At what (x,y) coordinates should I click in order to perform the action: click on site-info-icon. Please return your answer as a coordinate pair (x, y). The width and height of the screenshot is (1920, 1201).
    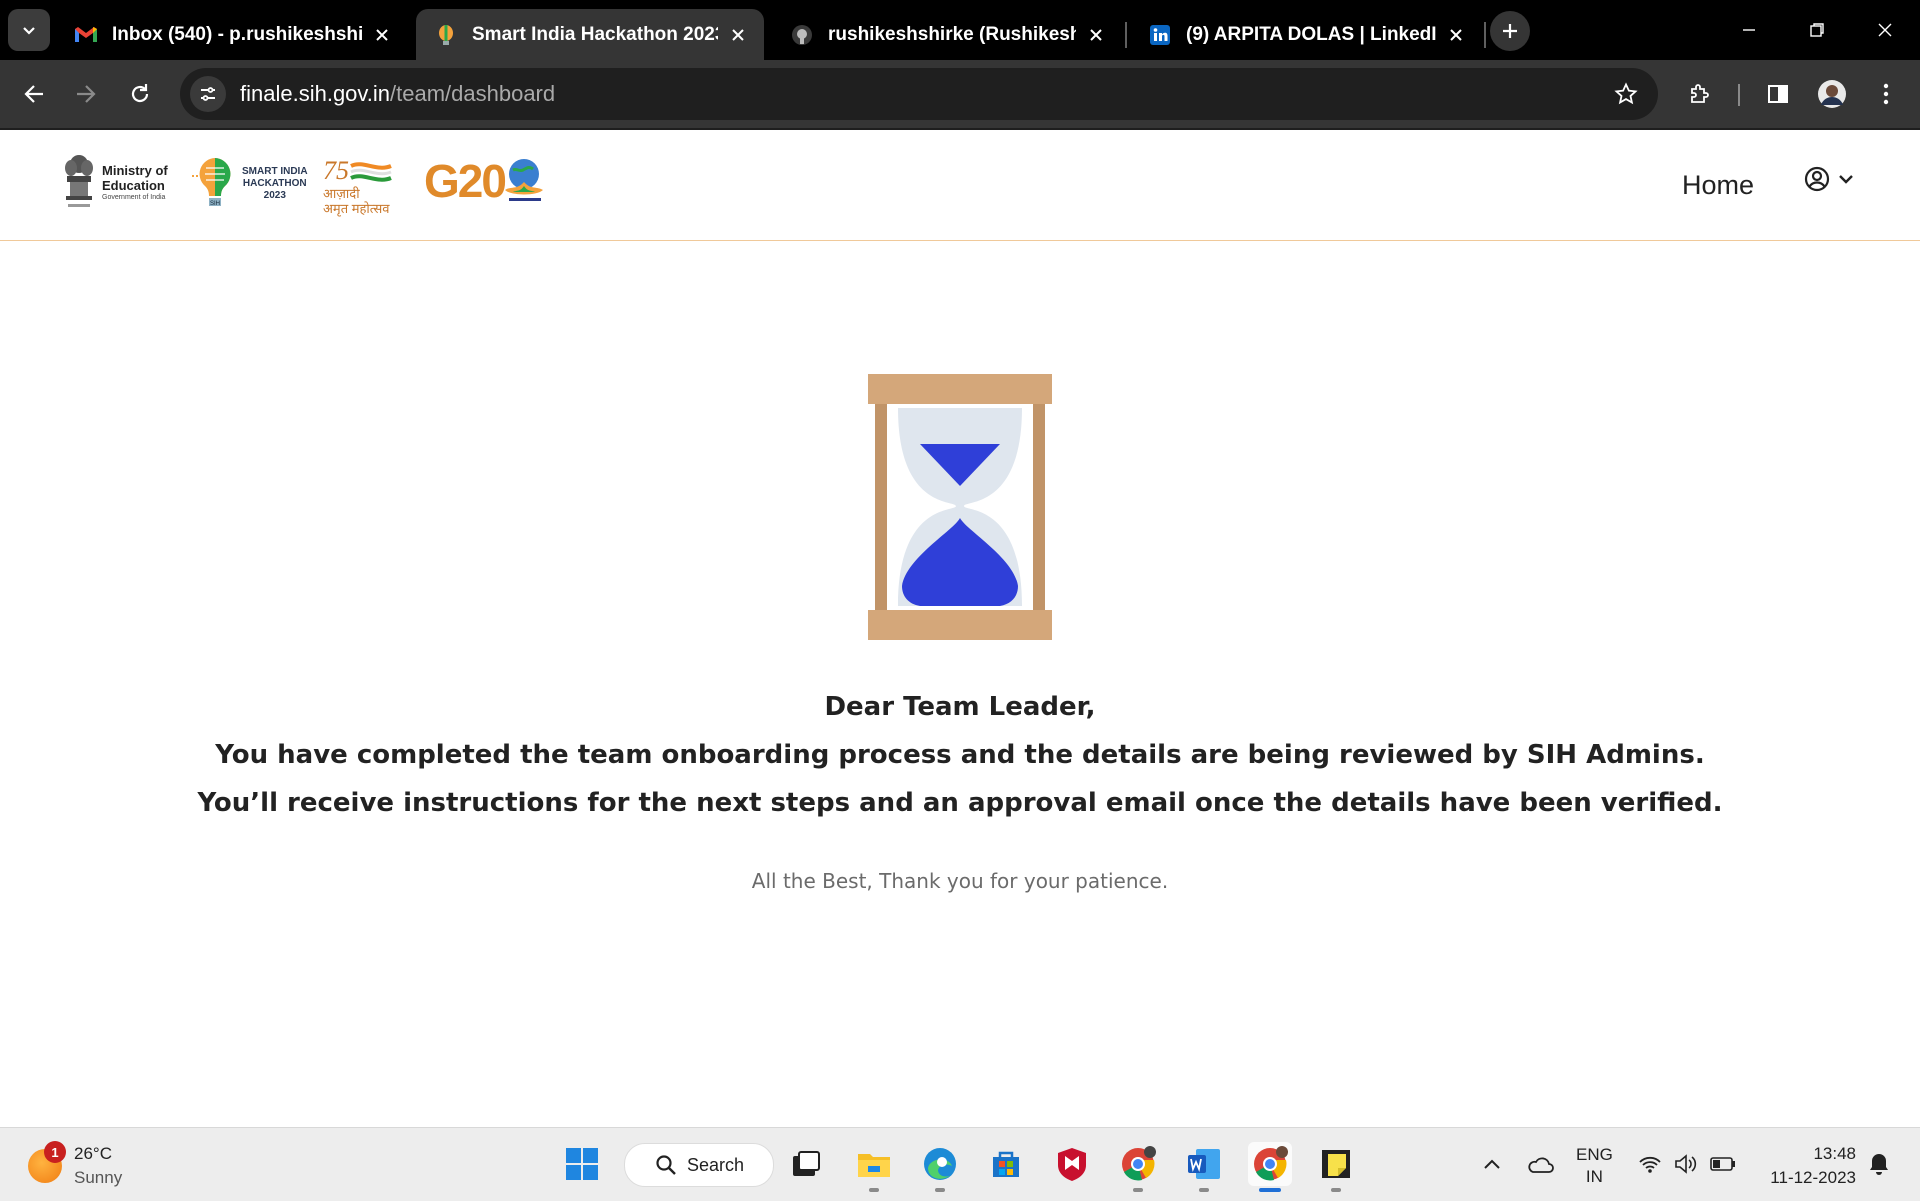
    Looking at the image, I should click on (208, 94).